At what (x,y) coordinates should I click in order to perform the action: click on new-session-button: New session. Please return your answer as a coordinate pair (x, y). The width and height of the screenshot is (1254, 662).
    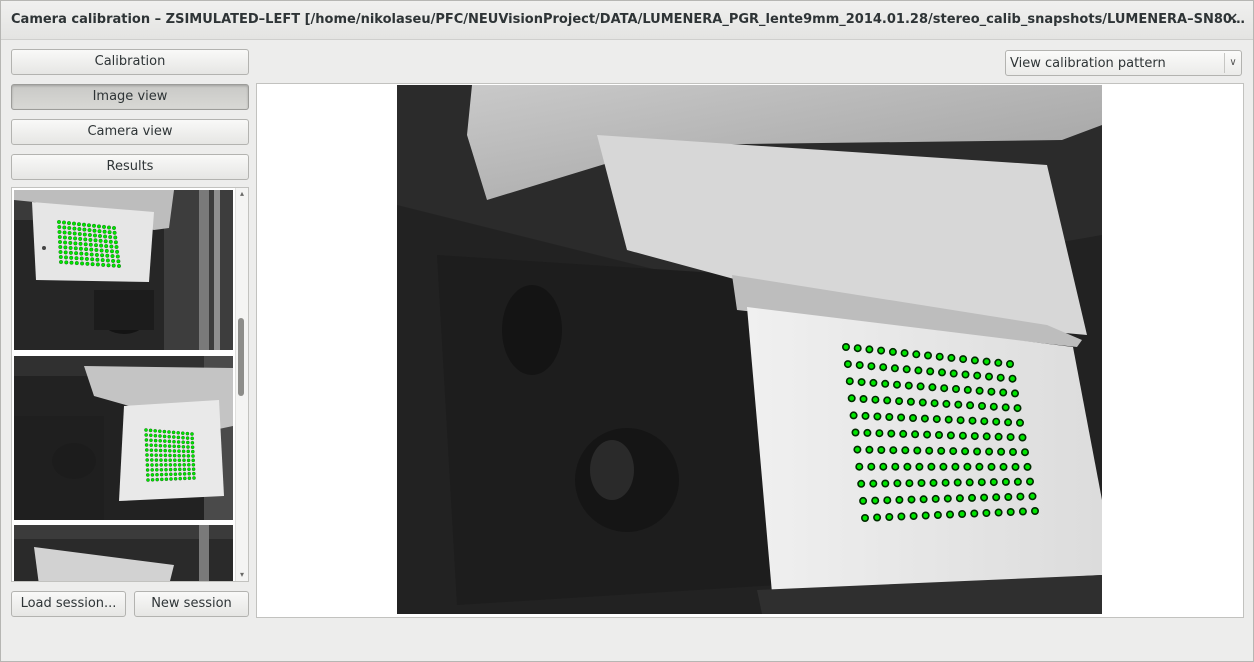
    Looking at the image, I should click on (191, 604).